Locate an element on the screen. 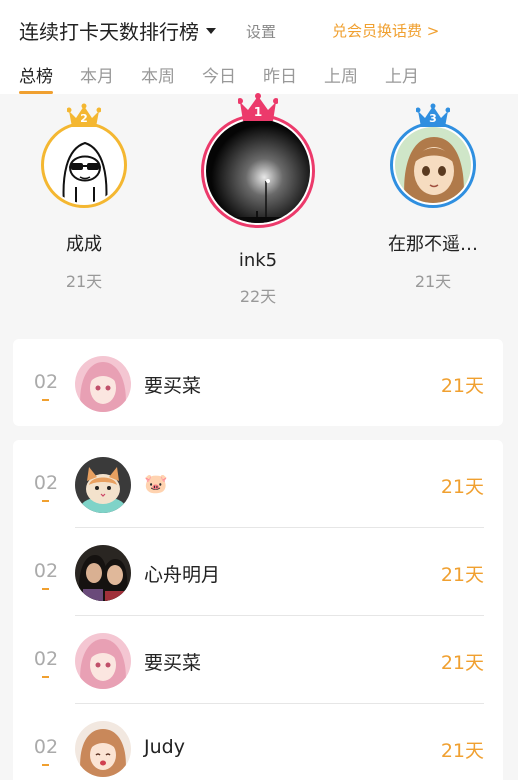 This screenshot has height=780, width=518. my-rank-card: 02 要买菜 21天 is located at coordinates (258, 382).